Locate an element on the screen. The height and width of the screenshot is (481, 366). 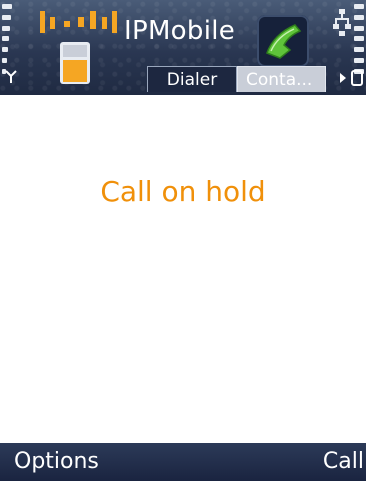
right-edge is located at coordinates (360, 269).